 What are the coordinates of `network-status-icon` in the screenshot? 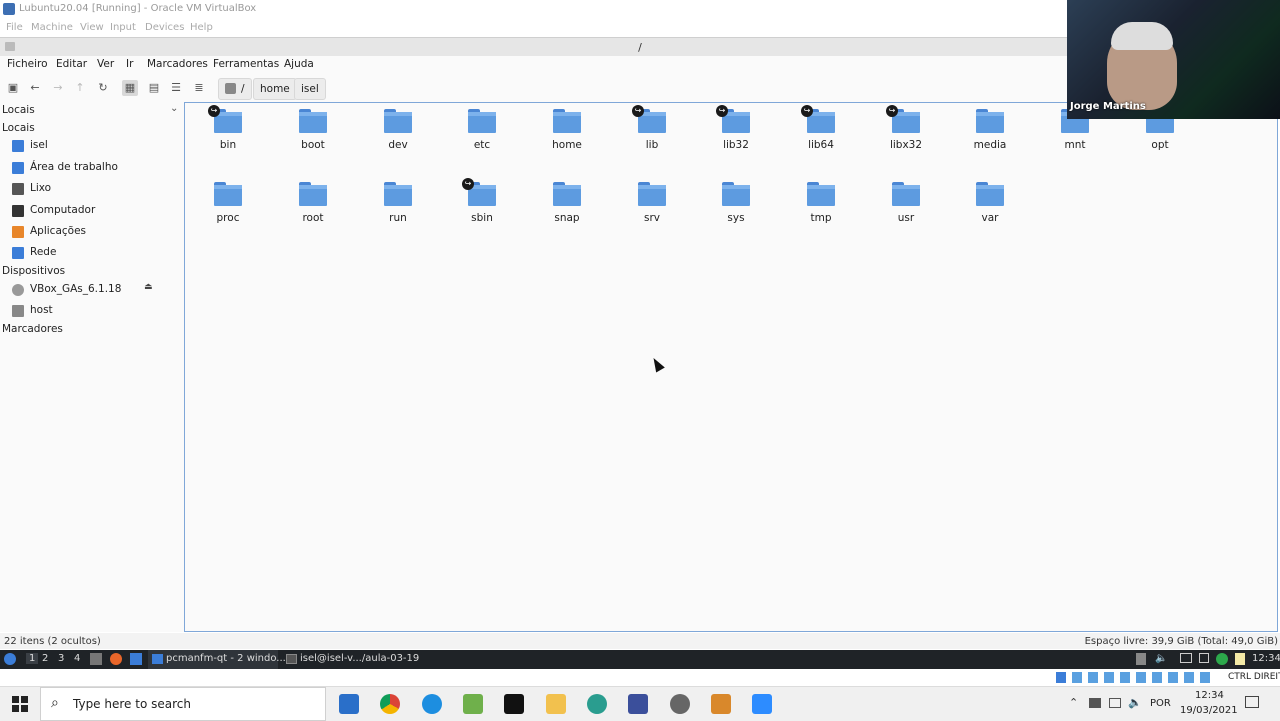 It's located at (1115, 703).